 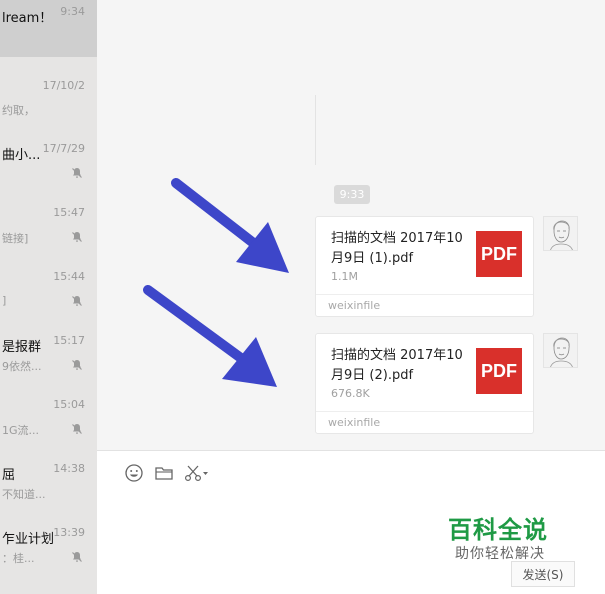 What do you see at coordinates (27, 18) in the screenshot?
I see `chat-name: lream！` at bounding box center [27, 18].